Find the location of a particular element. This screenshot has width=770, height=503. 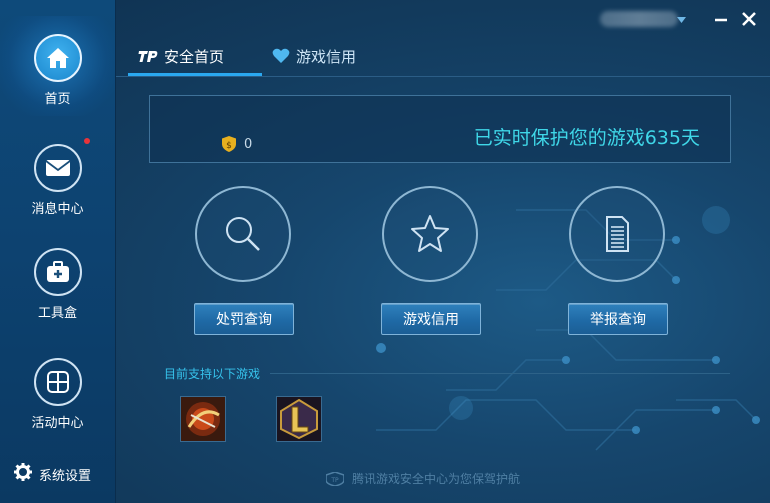

title-bar is located at coordinates (443, 19).